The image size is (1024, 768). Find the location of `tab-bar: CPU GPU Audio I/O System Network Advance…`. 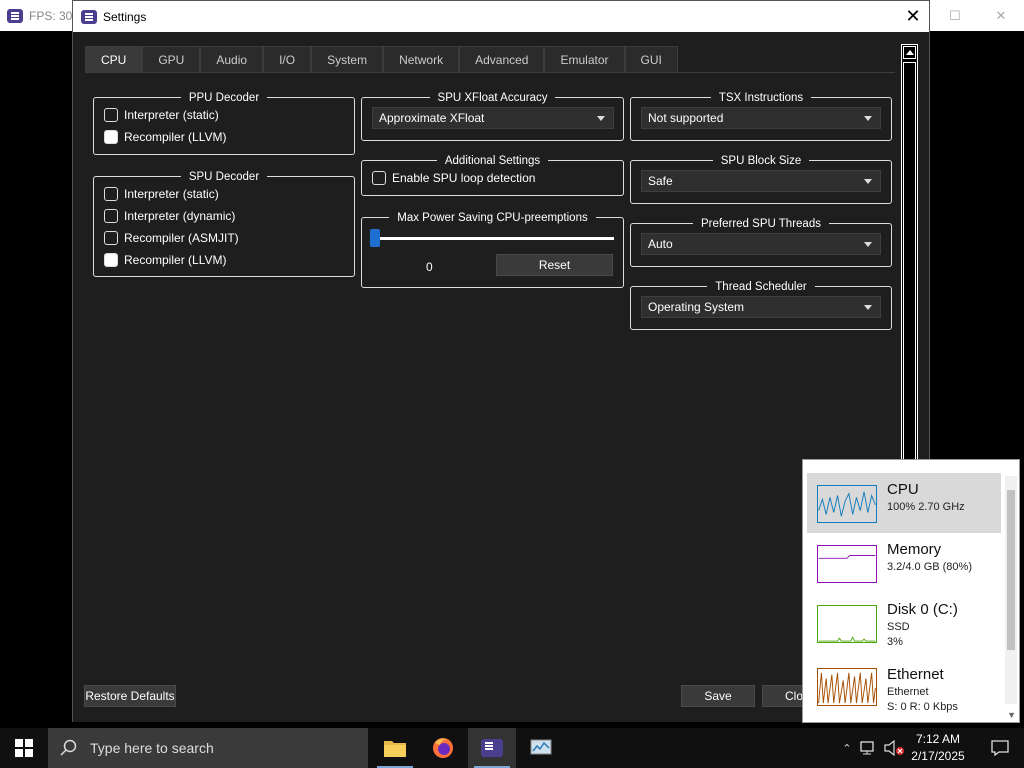

tab-bar: CPU GPU Audio I/O System Network Advance… is located at coordinates (381, 59).